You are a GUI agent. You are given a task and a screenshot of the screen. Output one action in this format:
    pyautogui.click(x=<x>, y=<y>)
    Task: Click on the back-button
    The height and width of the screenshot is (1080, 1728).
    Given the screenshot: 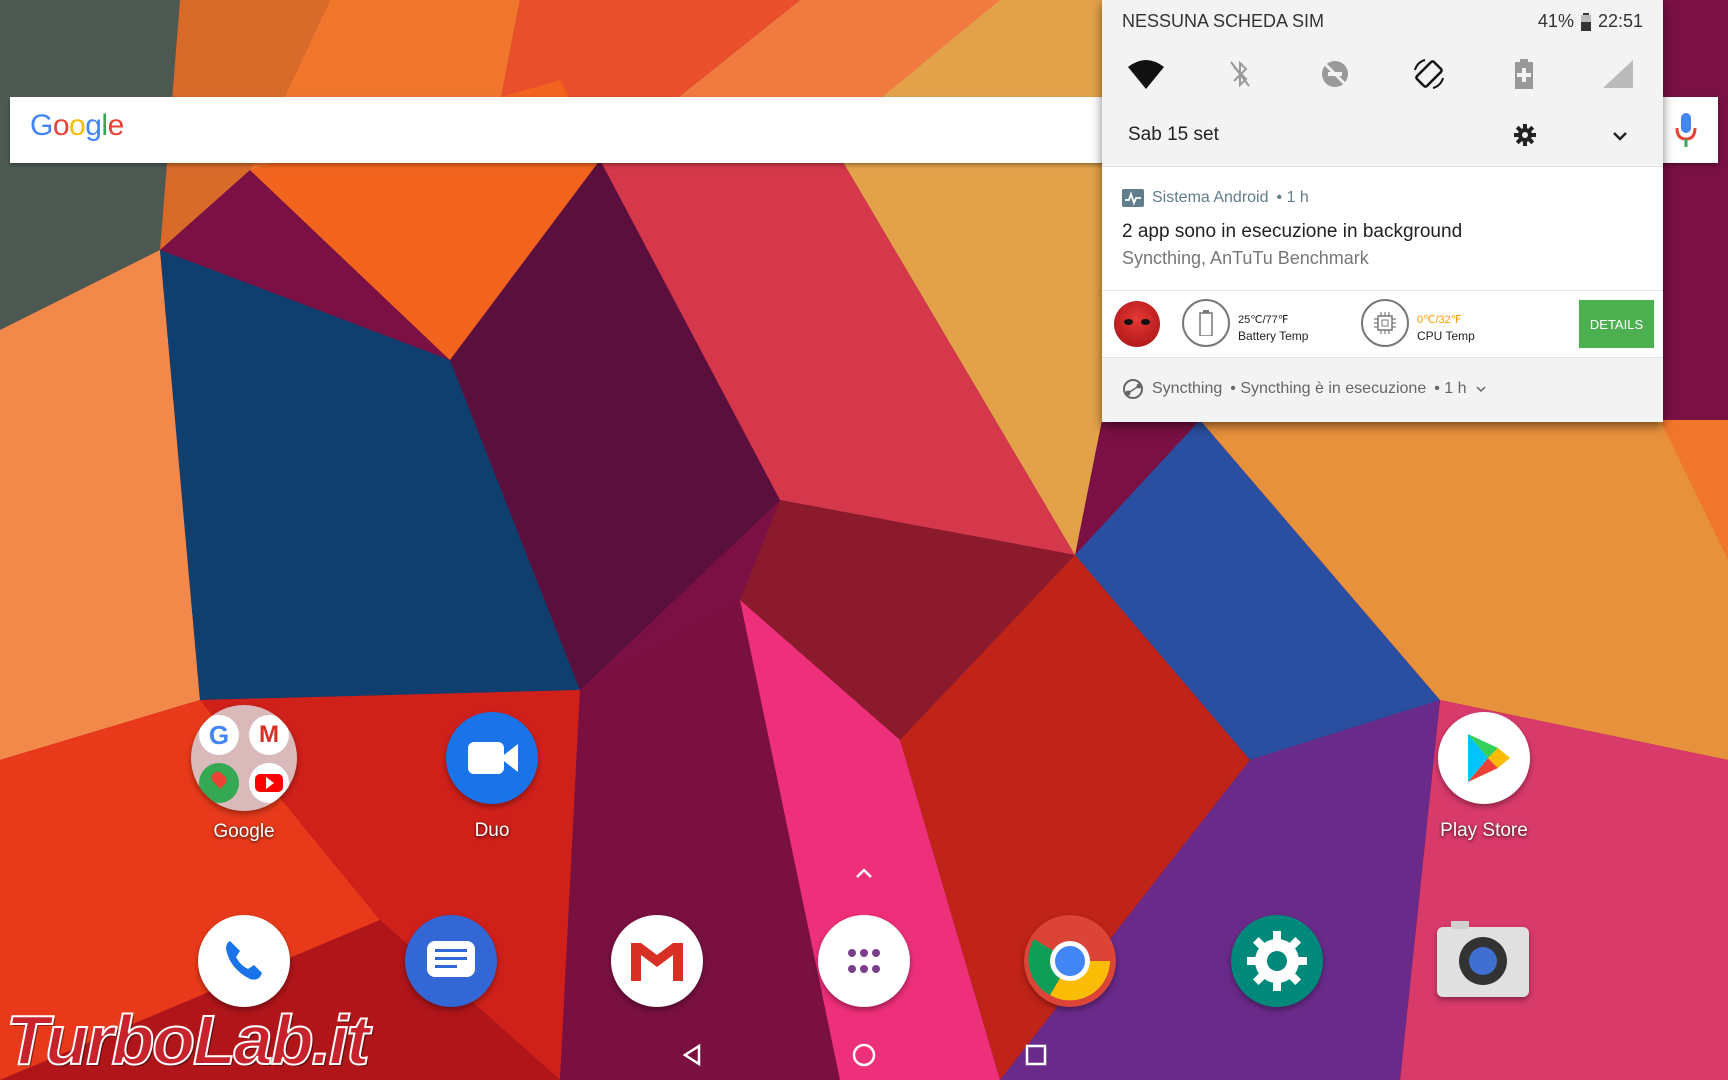 What is the action you would take?
    pyautogui.click(x=692, y=1055)
    